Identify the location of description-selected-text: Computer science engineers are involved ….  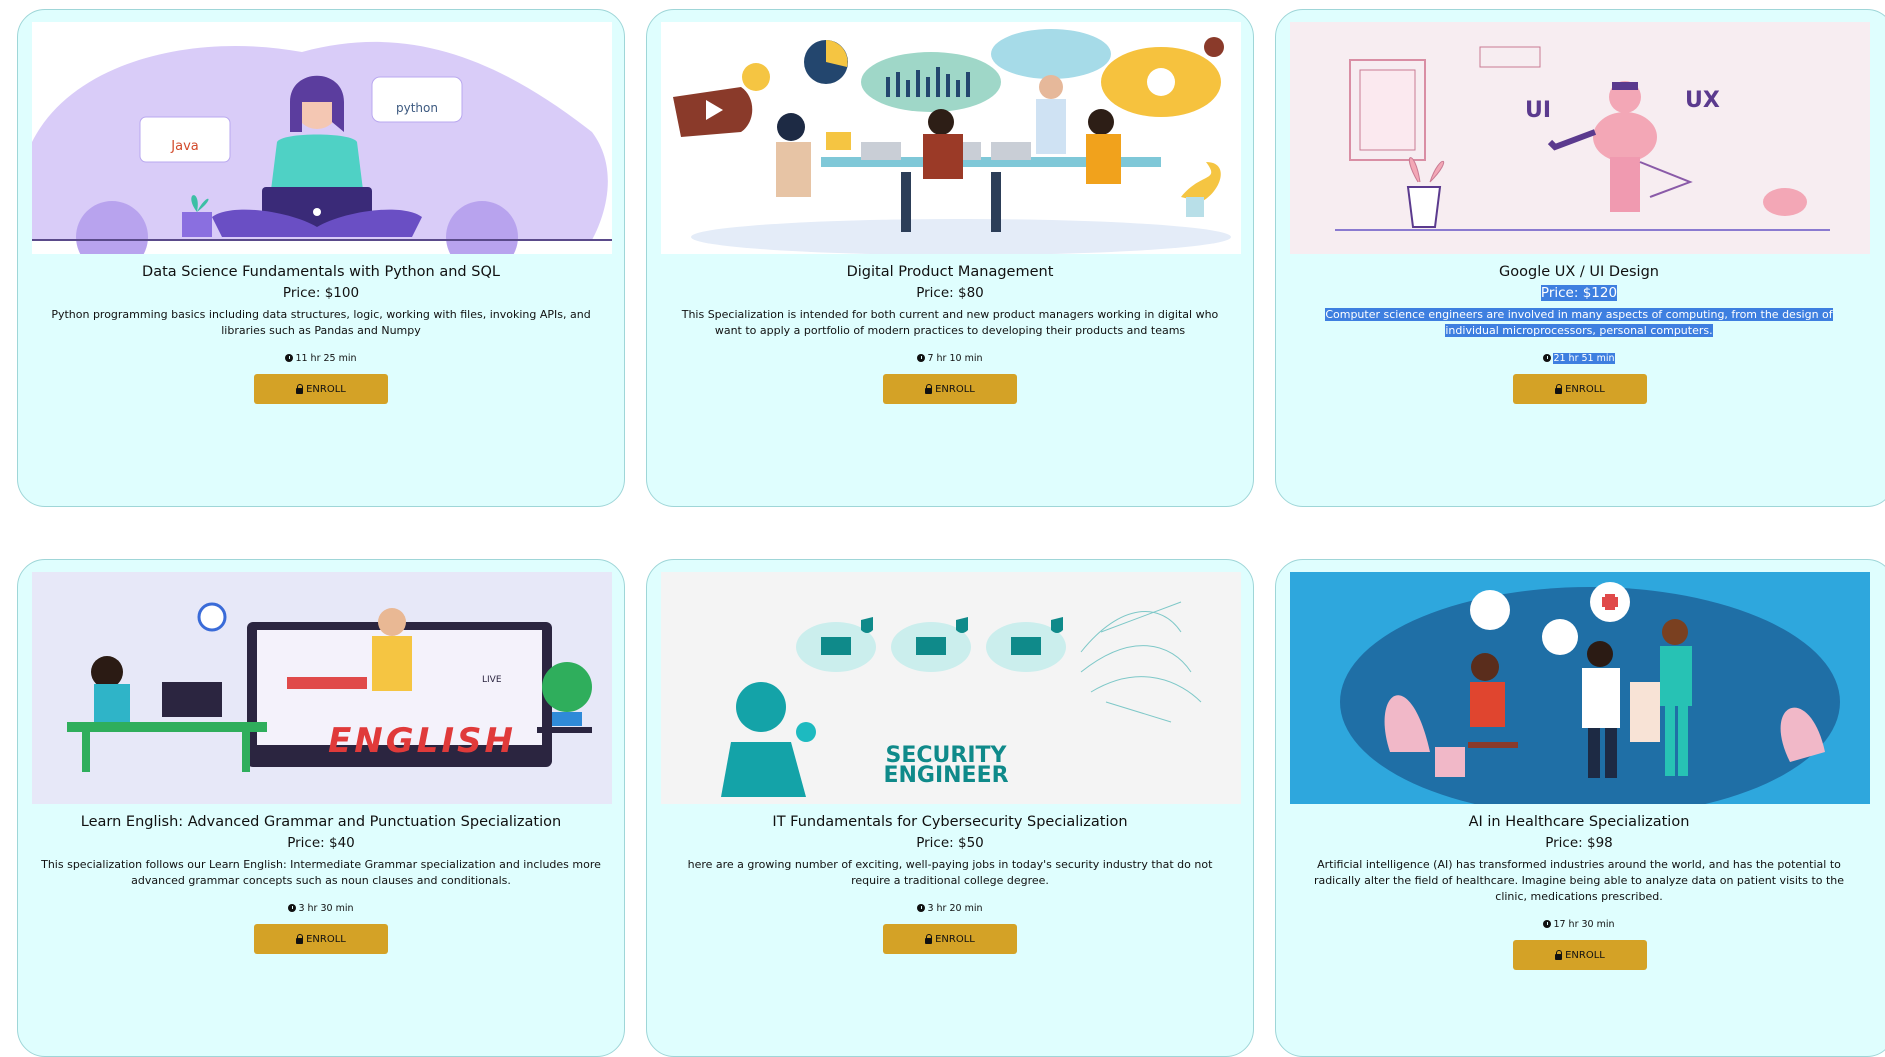
(1579, 322).